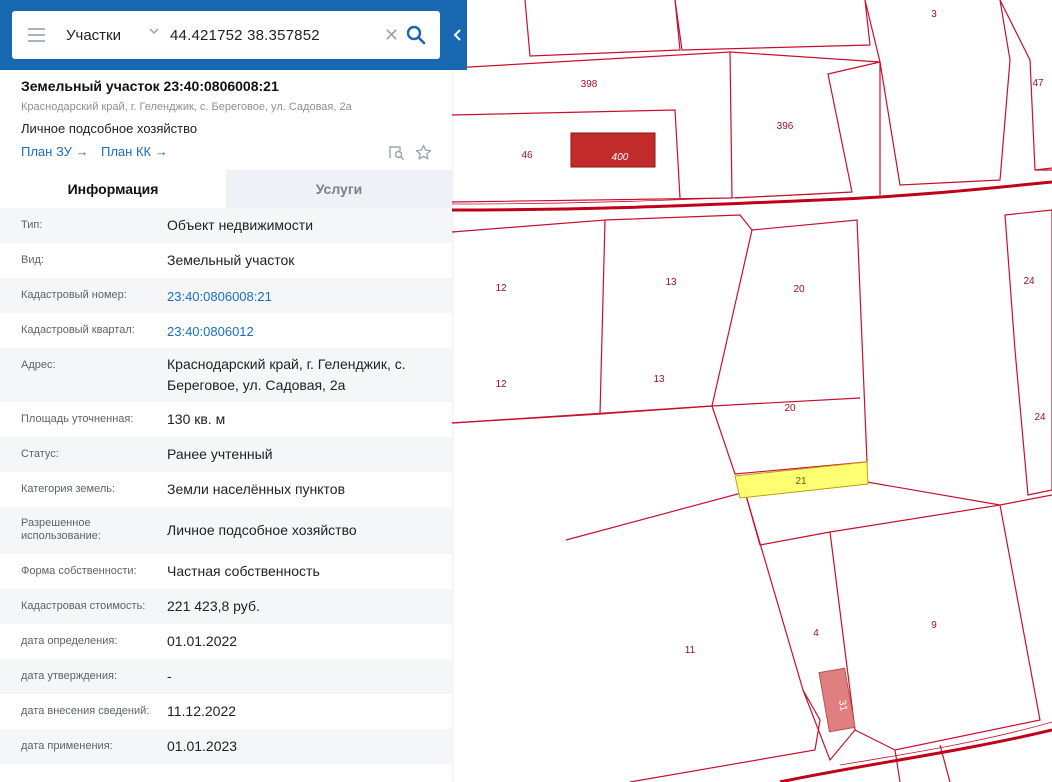  I want to click on property-row: дата внесения сведений: 11.12.2022, so click(226, 711).